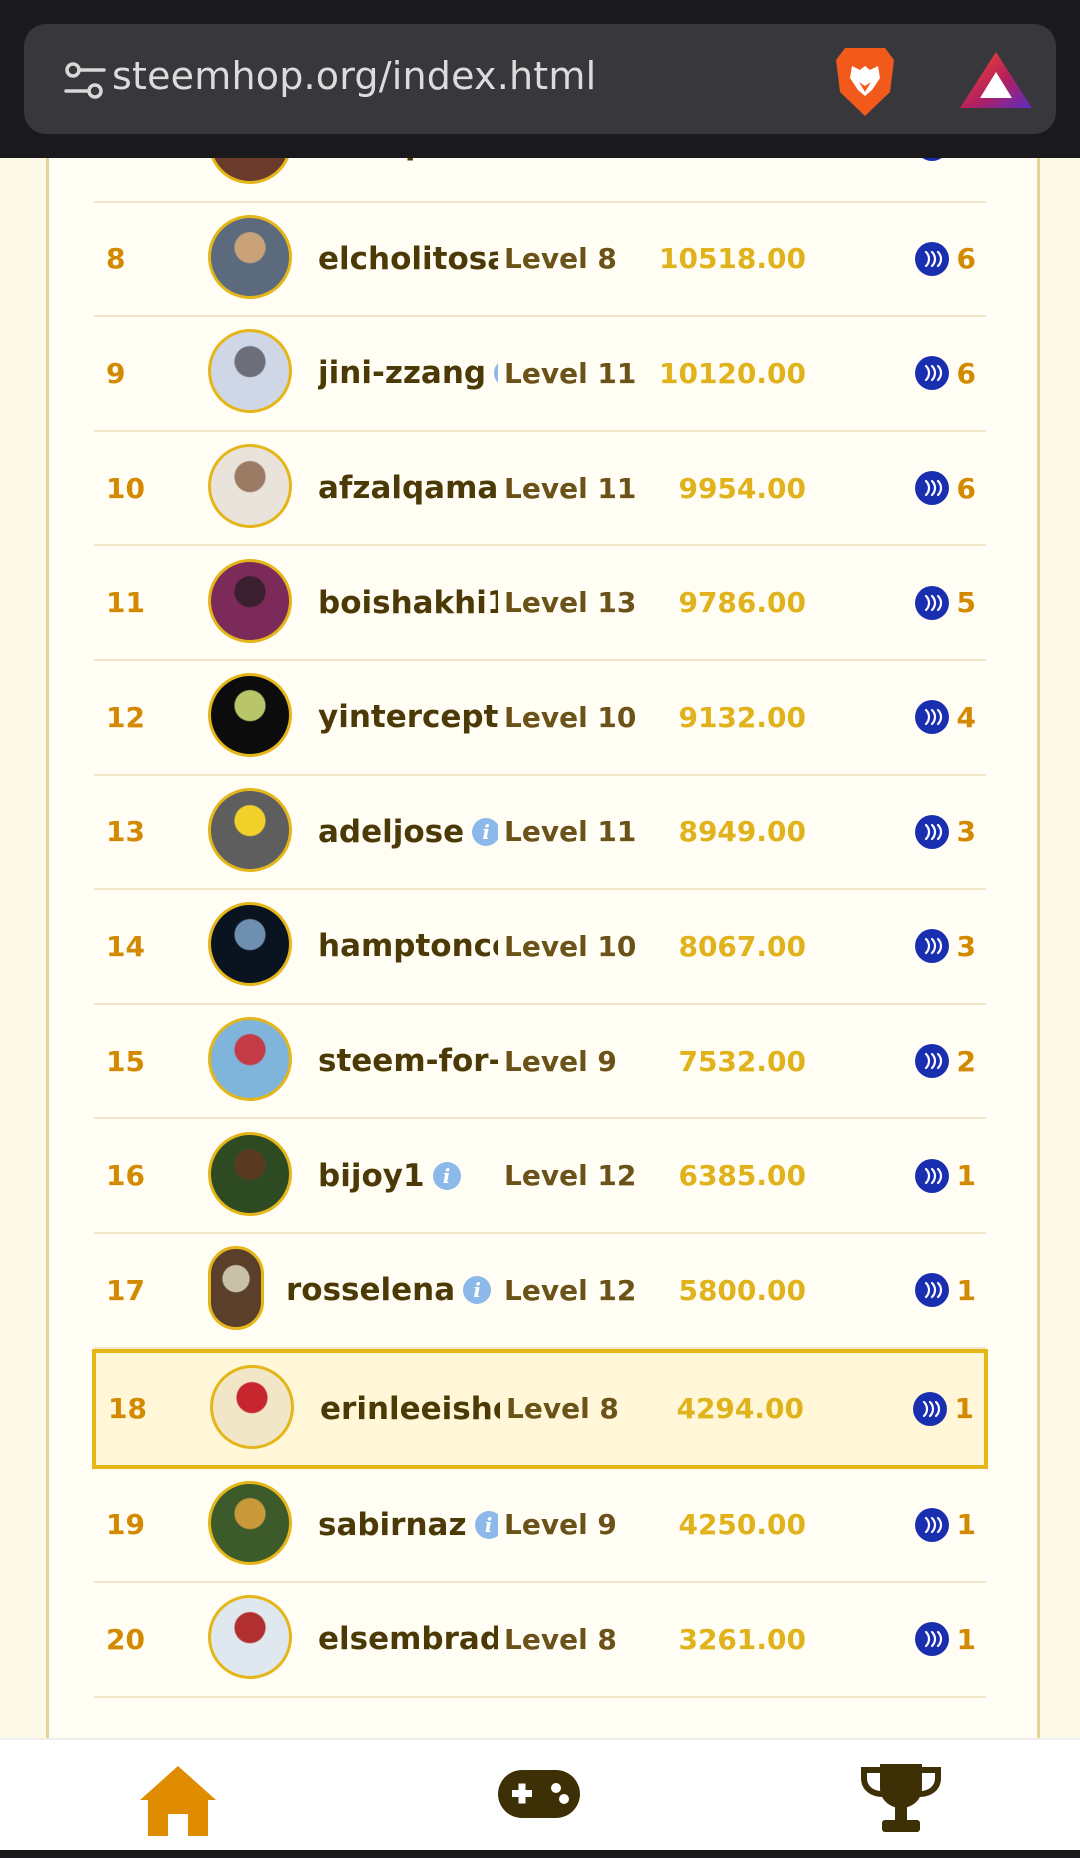  Describe the element at coordinates (391, 832) in the screenshot. I see `username-text: adeljose` at that location.